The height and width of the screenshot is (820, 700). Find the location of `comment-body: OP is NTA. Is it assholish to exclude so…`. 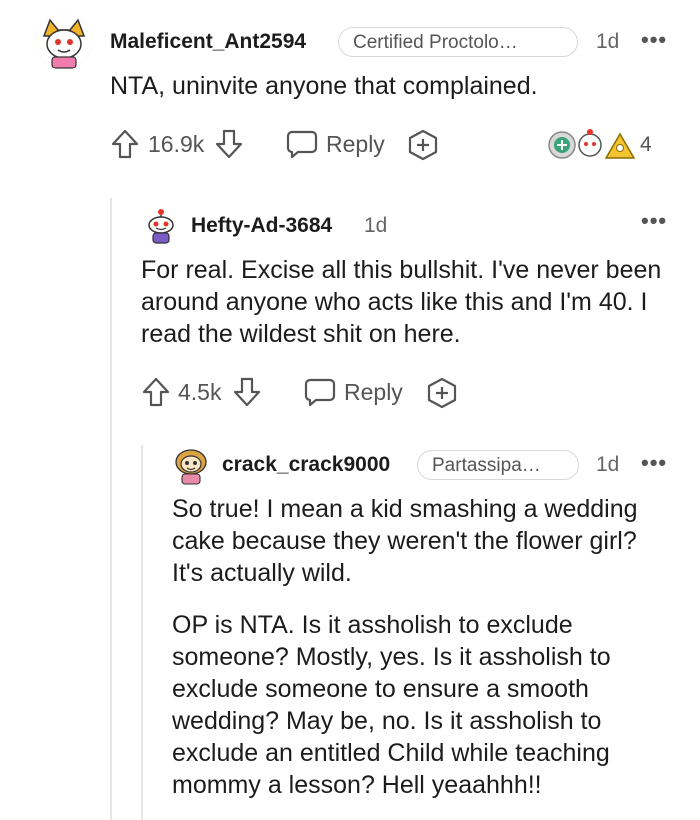

comment-body: OP is NTA. Is it assholish to exclude so… is located at coordinates (391, 705).